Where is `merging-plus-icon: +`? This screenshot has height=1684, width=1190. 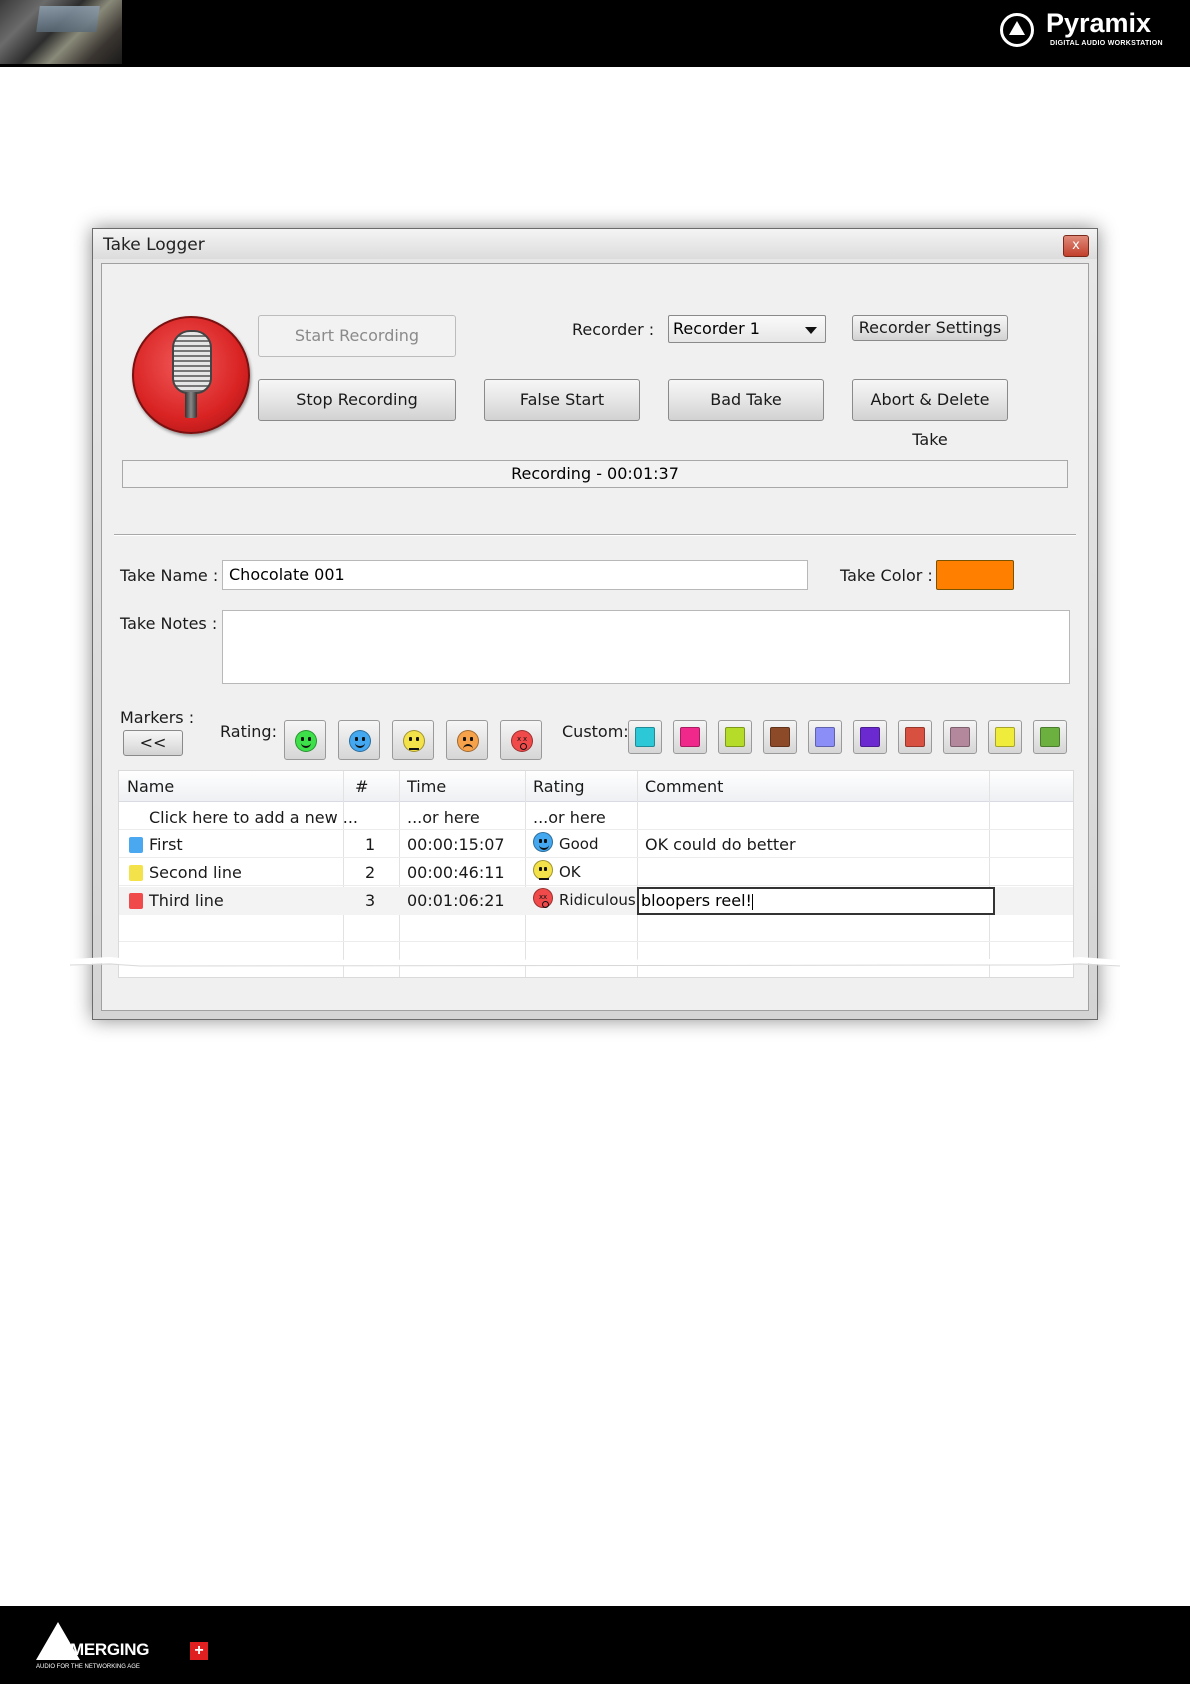 merging-plus-icon: + is located at coordinates (199, 1651).